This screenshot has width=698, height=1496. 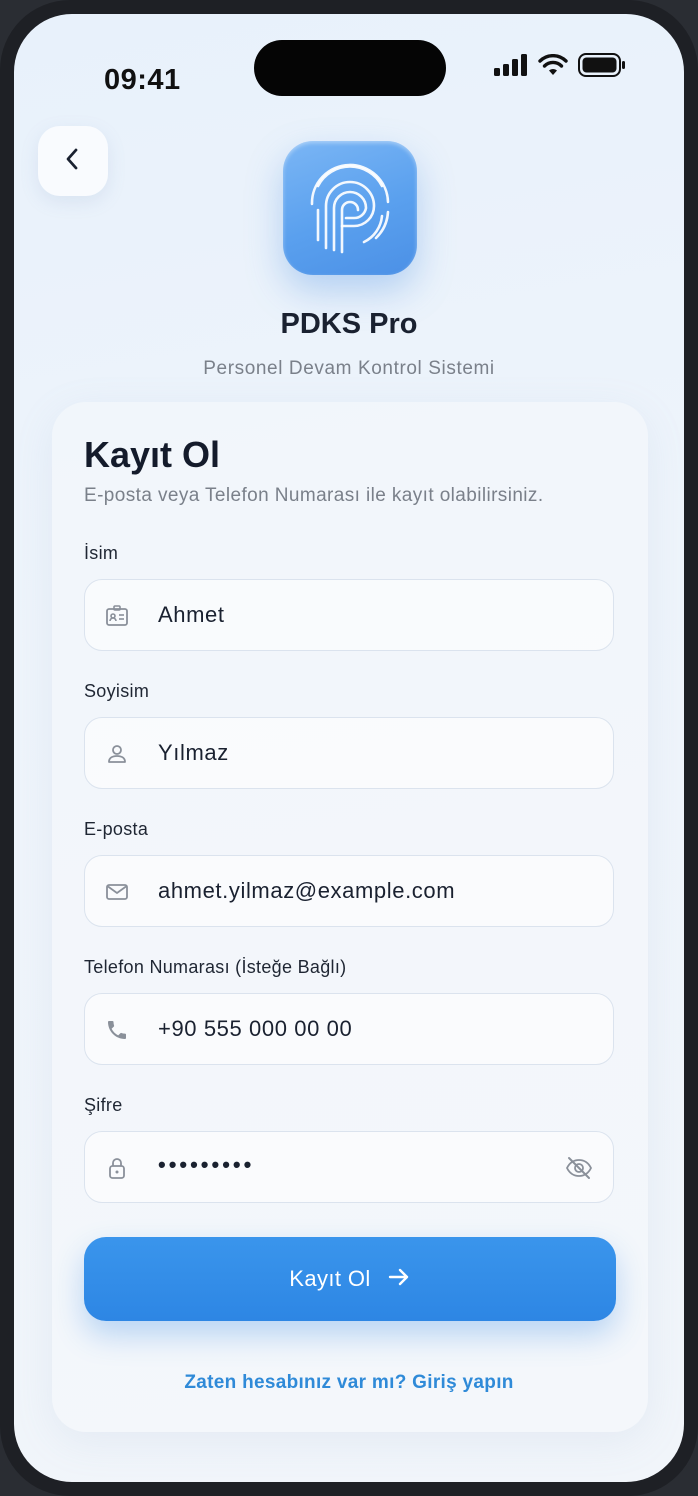 I want to click on eye-off-icon, so click(x=579, y=1168).